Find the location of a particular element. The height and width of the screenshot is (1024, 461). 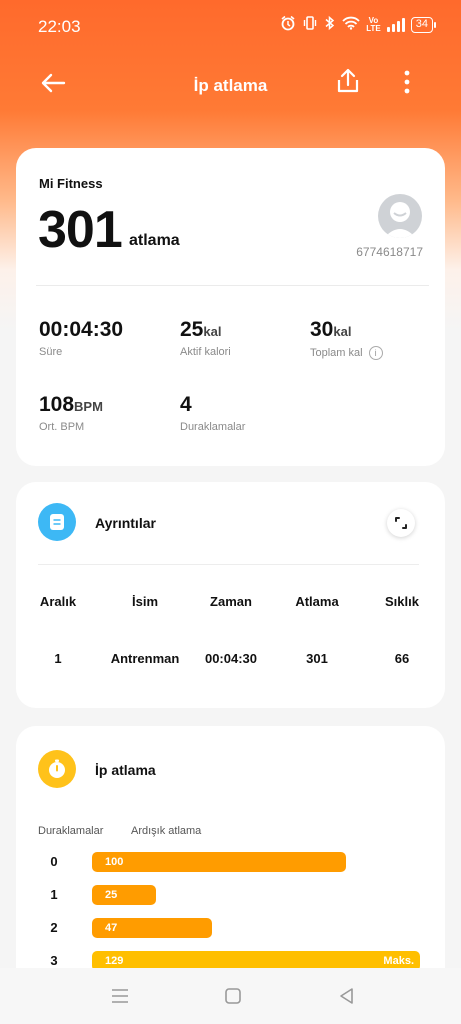

avatar is located at coordinates (400, 216).